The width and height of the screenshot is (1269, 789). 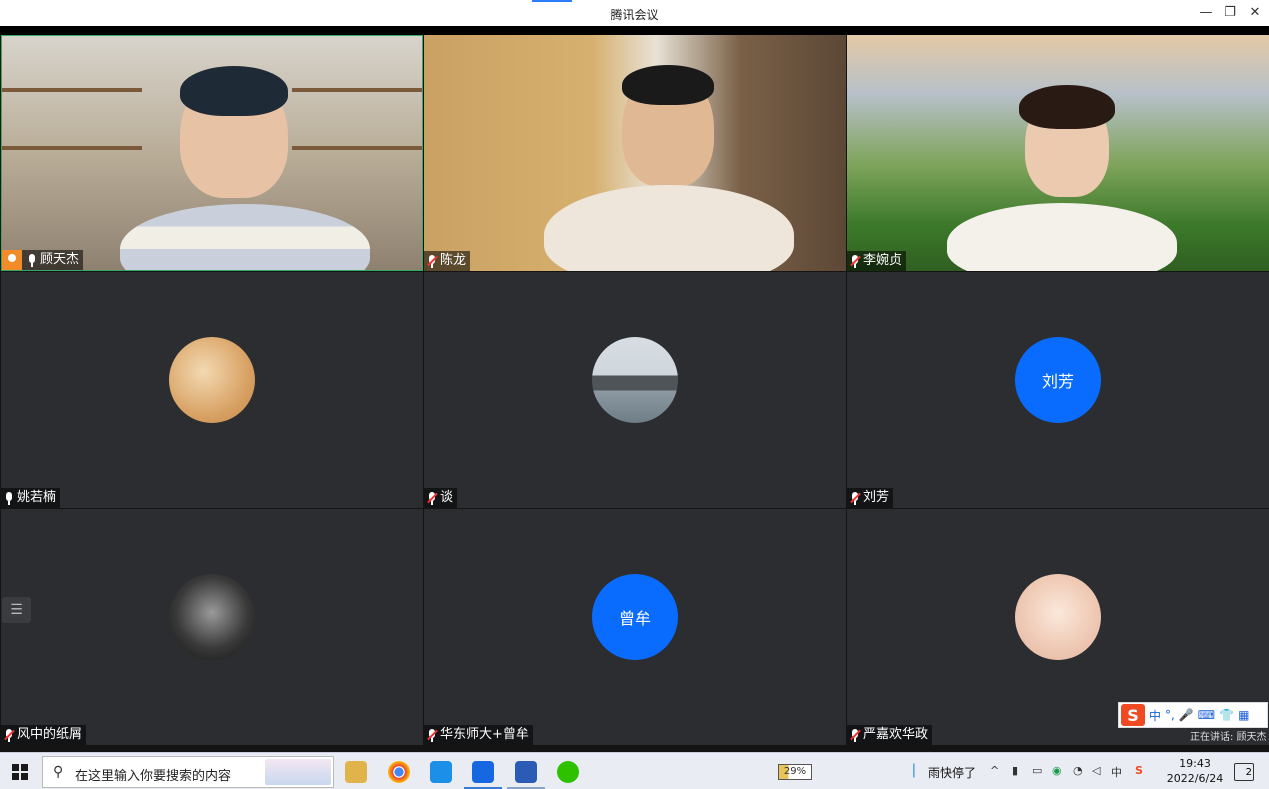 I want to click on sogou-logo-icon: S, so click(x=1133, y=715).